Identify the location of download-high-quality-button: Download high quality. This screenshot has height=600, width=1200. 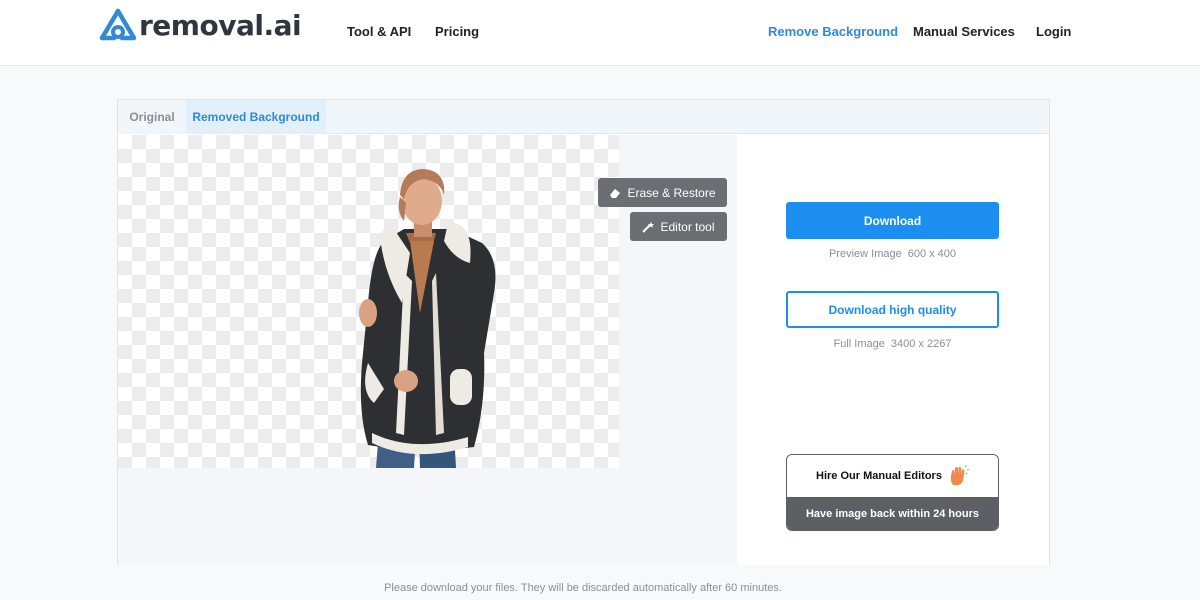
(892, 309).